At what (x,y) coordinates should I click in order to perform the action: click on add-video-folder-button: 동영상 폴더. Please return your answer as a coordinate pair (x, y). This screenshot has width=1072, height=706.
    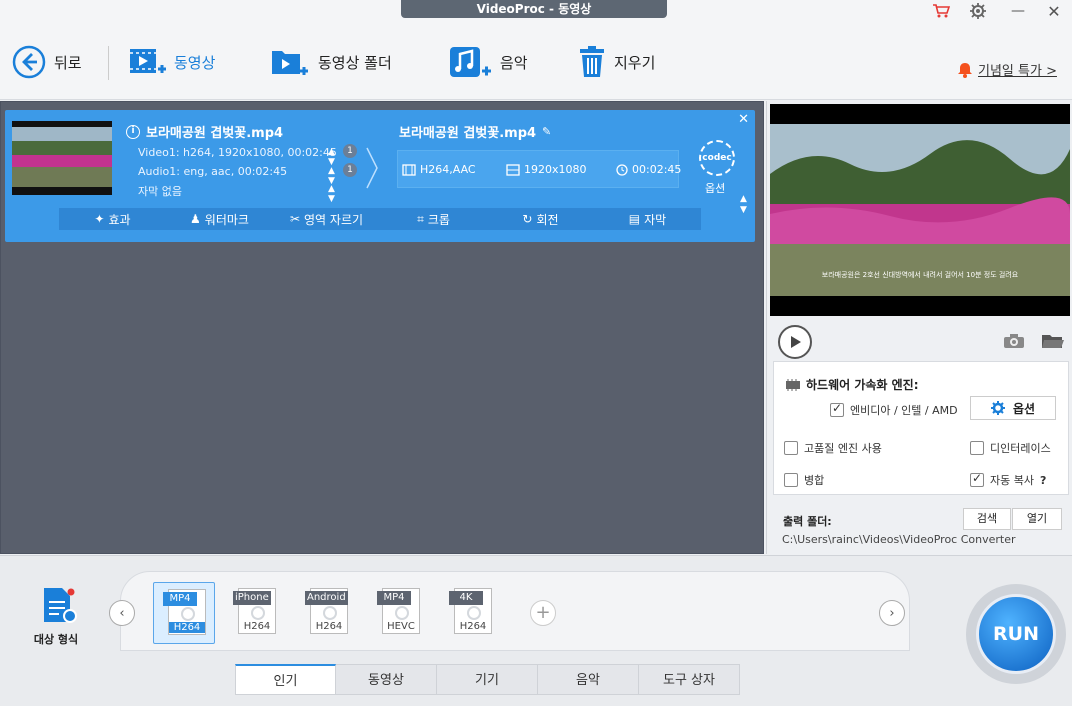
    Looking at the image, I should click on (331, 62).